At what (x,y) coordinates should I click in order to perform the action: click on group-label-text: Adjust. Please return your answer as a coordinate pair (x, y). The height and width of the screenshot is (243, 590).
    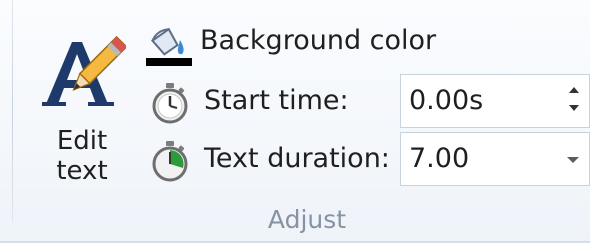
    Looking at the image, I should click on (307, 219).